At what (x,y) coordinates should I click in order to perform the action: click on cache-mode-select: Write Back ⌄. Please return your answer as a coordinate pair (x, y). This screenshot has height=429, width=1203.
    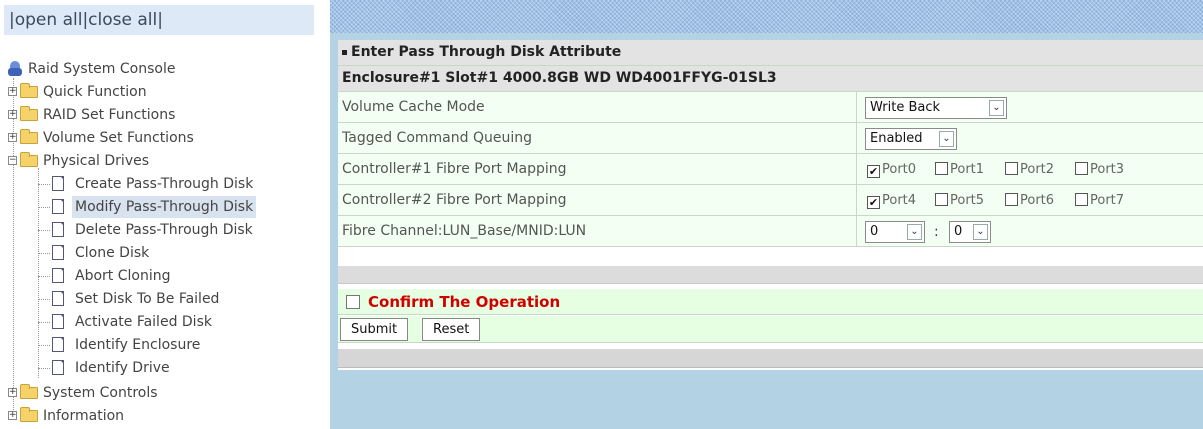
    Looking at the image, I should click on (936, 108).